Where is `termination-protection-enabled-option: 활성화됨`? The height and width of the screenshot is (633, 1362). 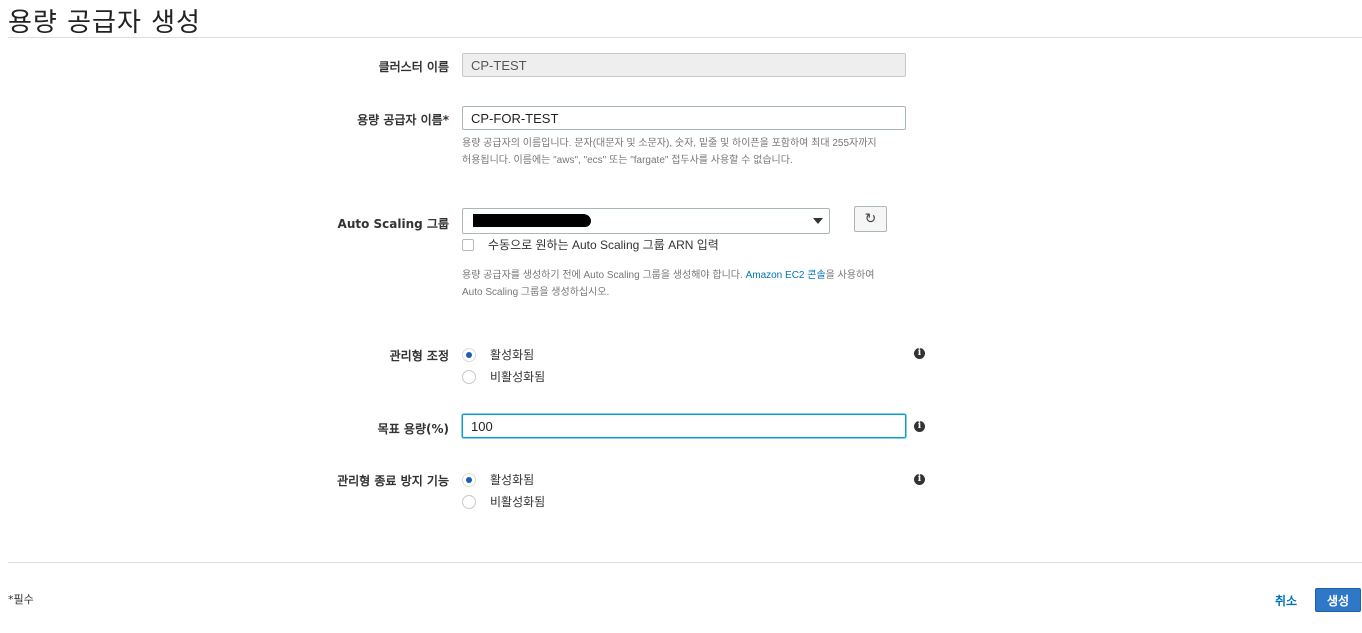 termination-protection-enabled-option: 활성화됨 is located at coordinates (498, 479).